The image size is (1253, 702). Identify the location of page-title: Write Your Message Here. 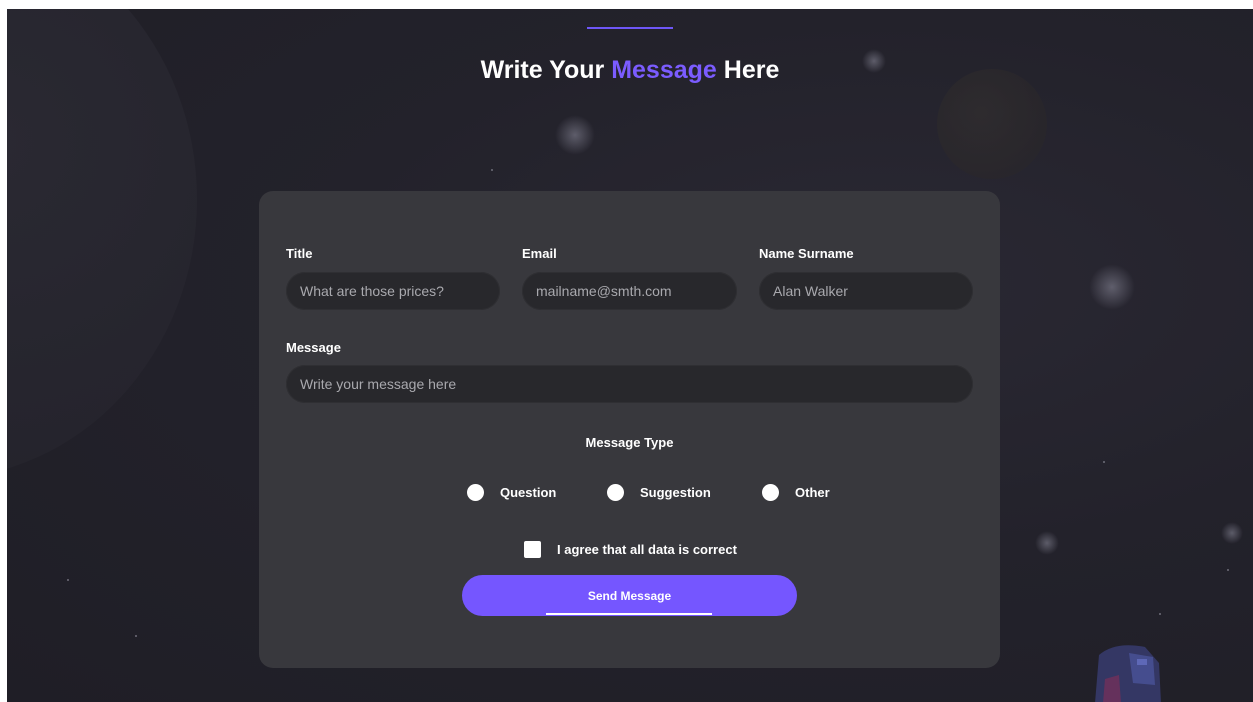
(630, 70).